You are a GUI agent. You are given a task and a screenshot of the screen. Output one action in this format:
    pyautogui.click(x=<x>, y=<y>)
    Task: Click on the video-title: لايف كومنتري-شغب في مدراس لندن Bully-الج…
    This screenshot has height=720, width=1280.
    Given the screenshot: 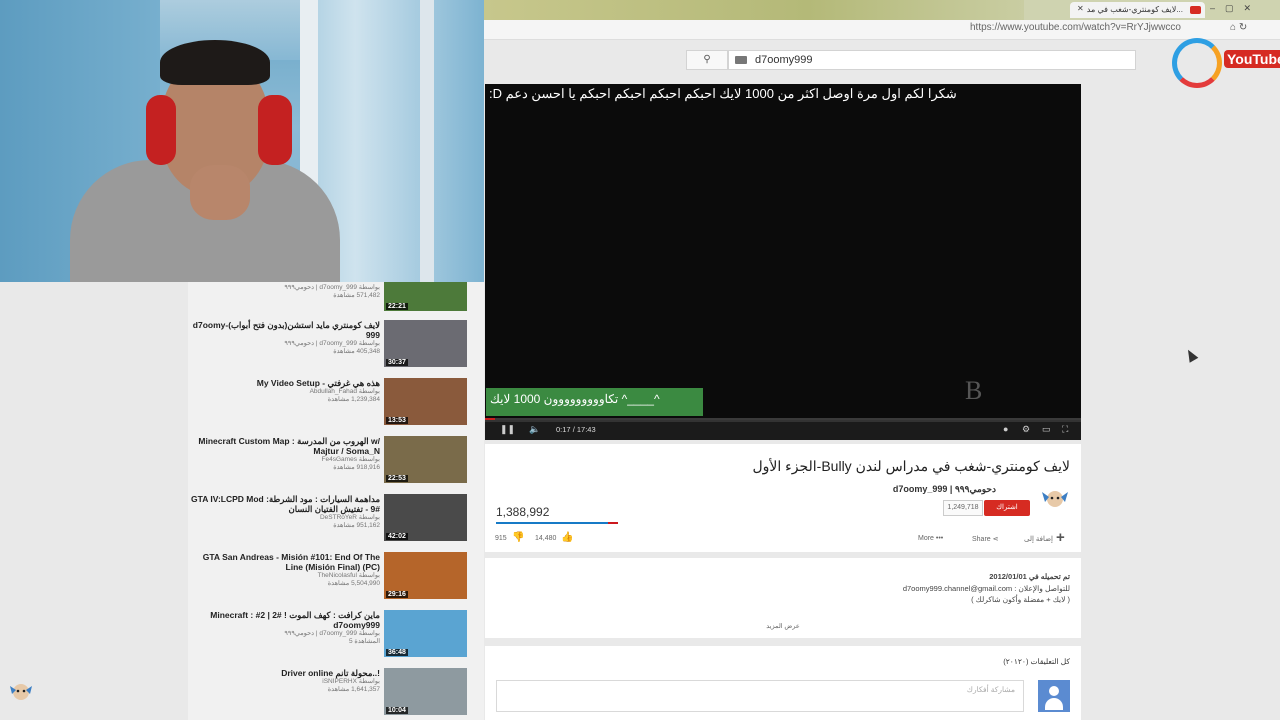 What is the action you would take?
    pyautogui.click(x=911, y=466)
    